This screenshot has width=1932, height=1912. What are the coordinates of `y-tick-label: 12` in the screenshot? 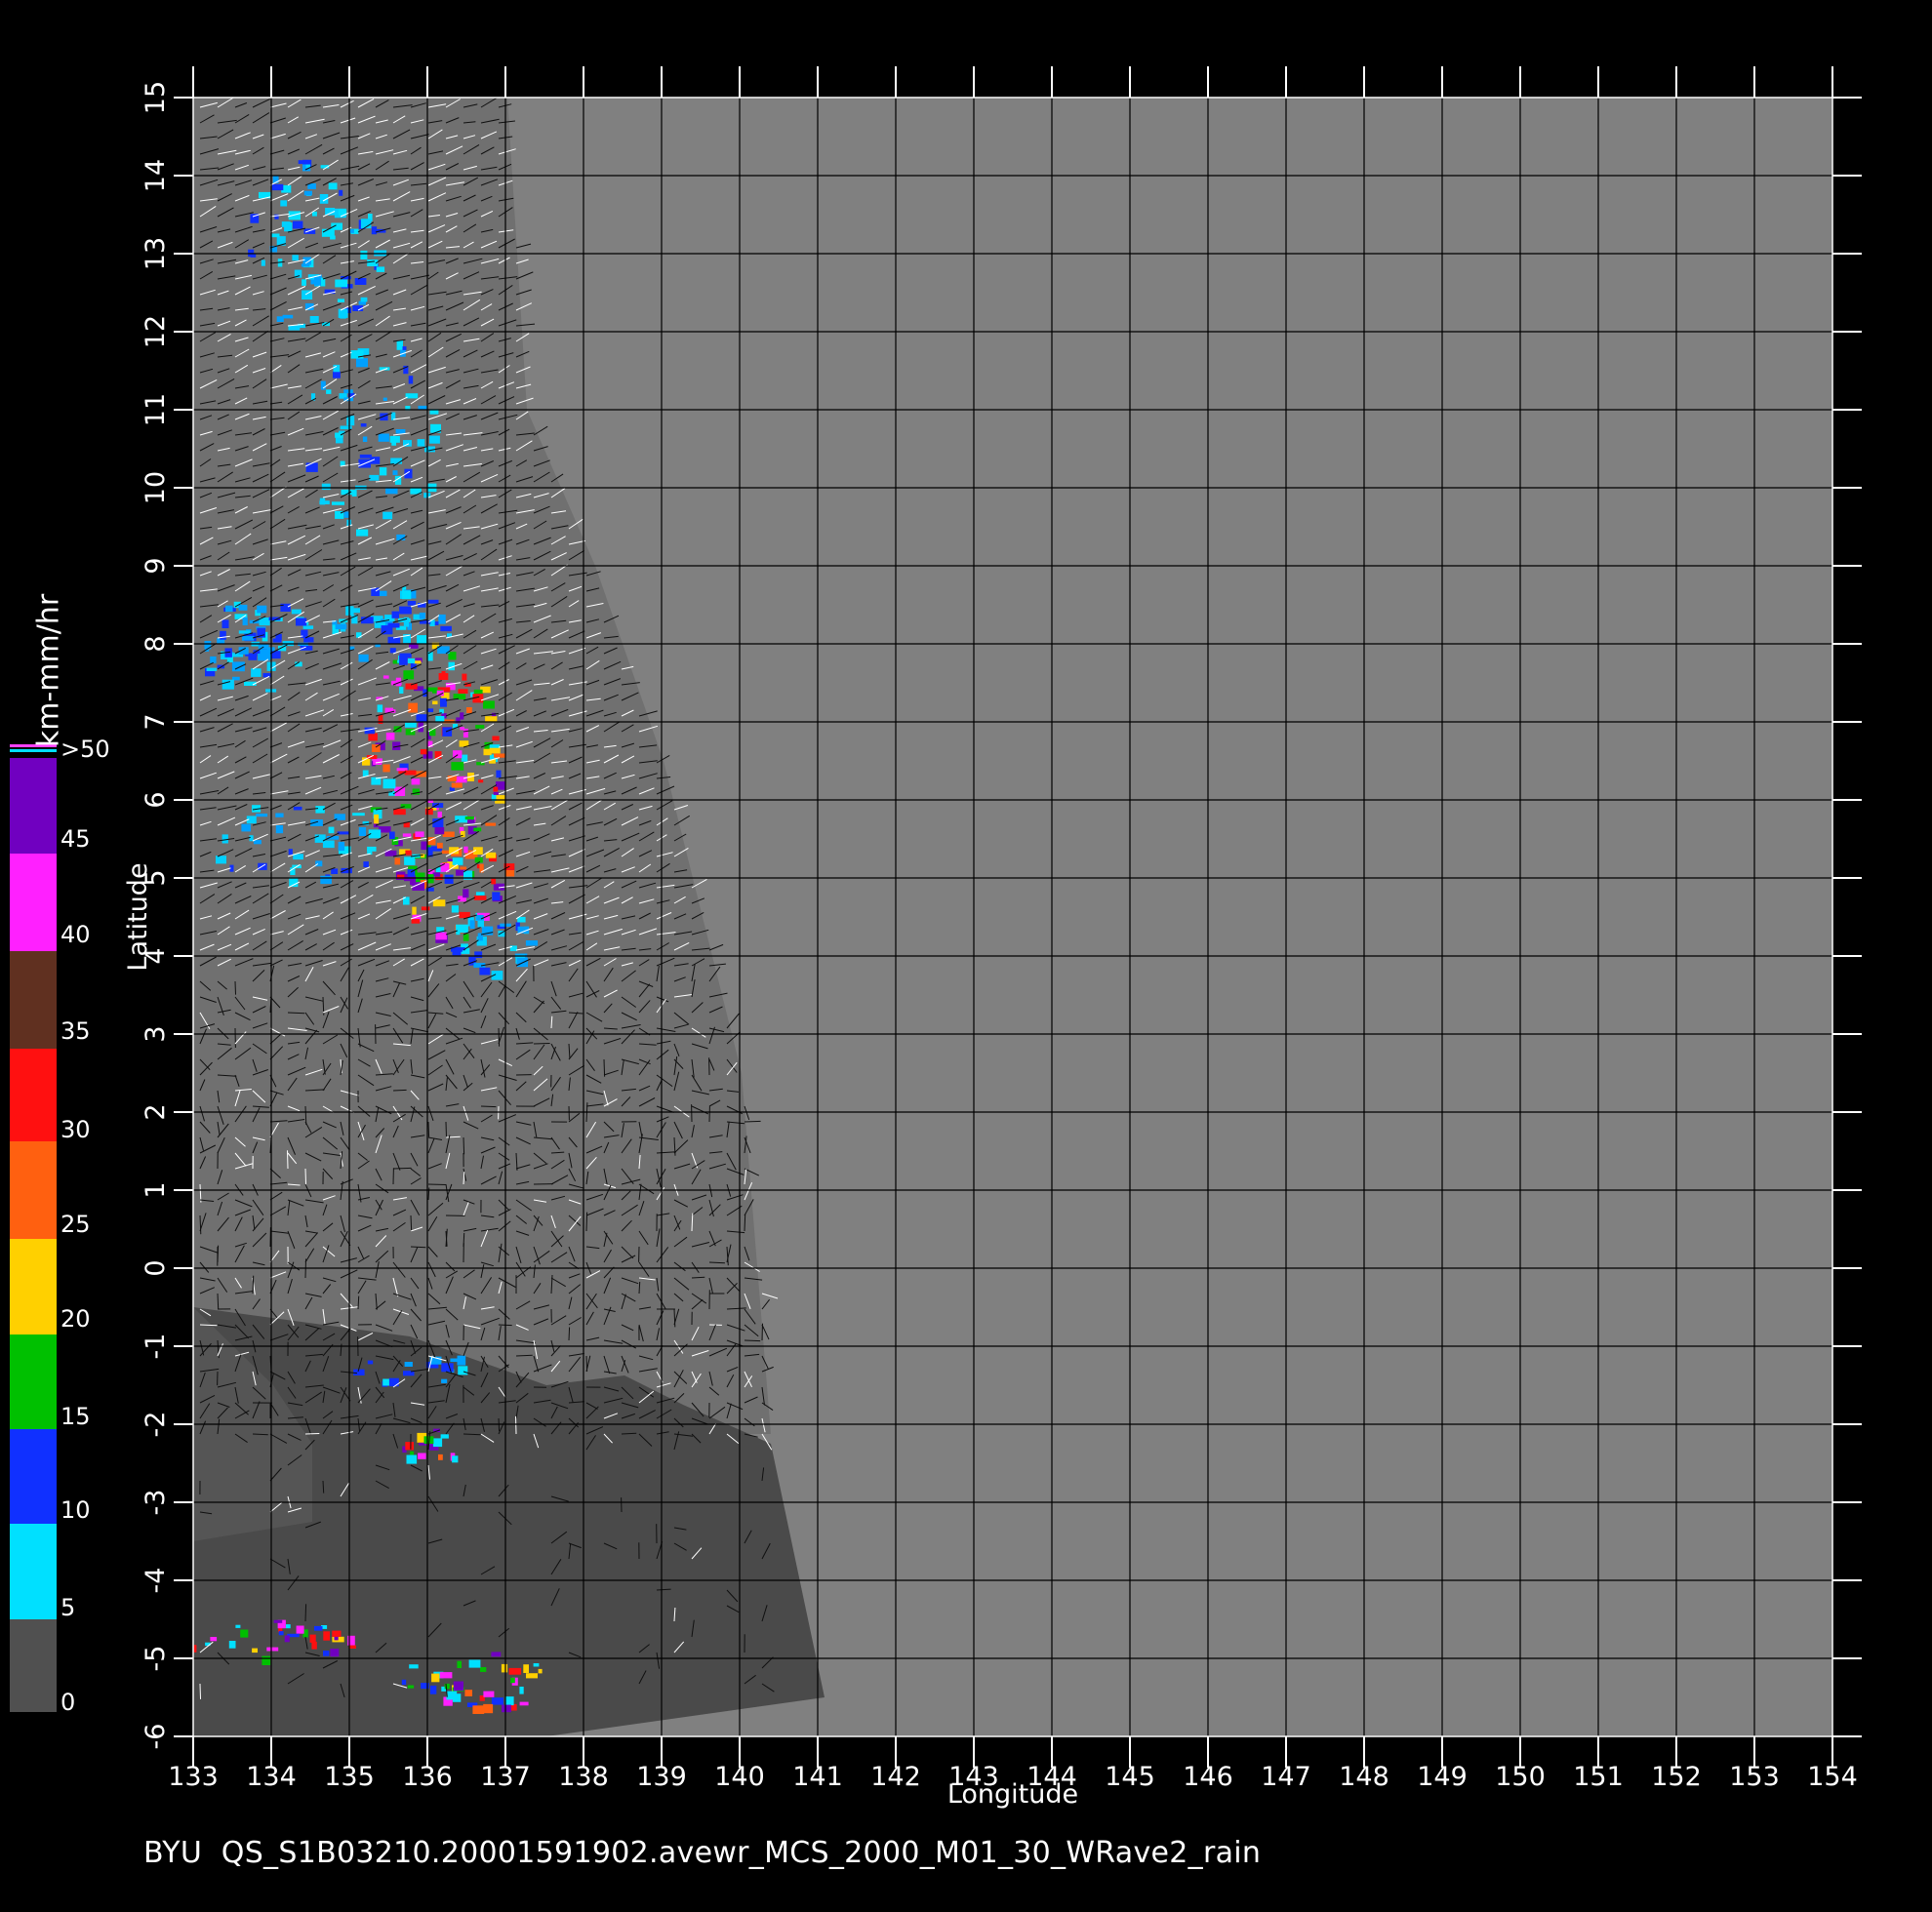 It's located at (156, 331).